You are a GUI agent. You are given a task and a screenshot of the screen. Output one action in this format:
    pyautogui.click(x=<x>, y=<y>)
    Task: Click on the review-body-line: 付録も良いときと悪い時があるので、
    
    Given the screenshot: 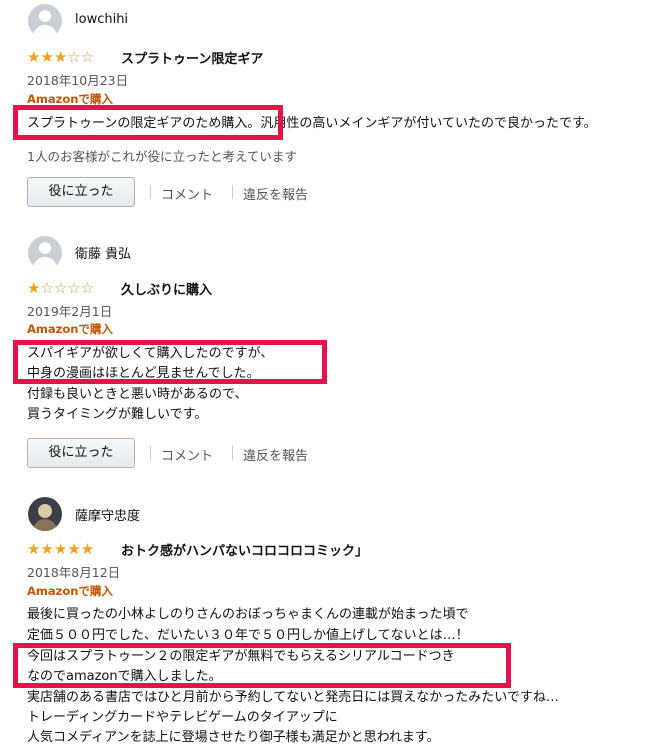 What is the action you would take?
    pyautogui.click(x=137, y=394)
    